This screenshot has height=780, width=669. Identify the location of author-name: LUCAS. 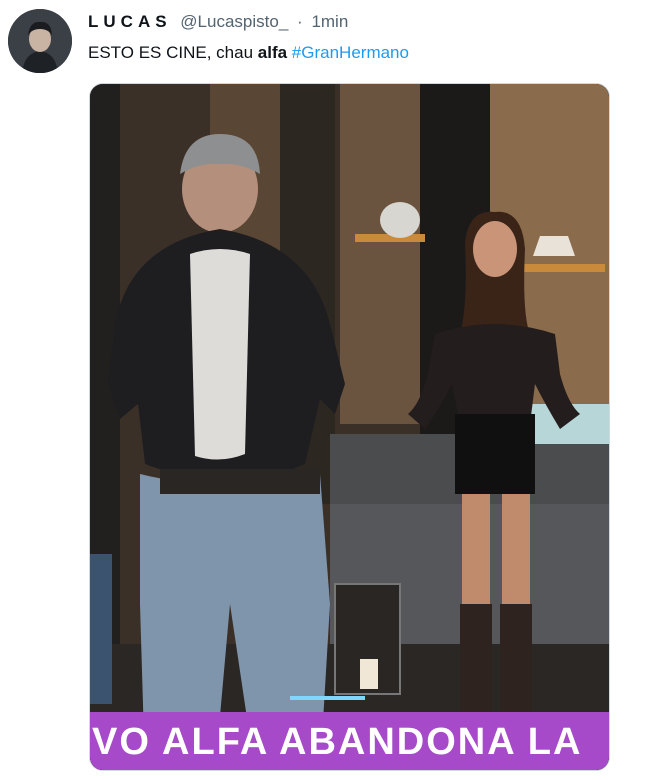
(130, 21).